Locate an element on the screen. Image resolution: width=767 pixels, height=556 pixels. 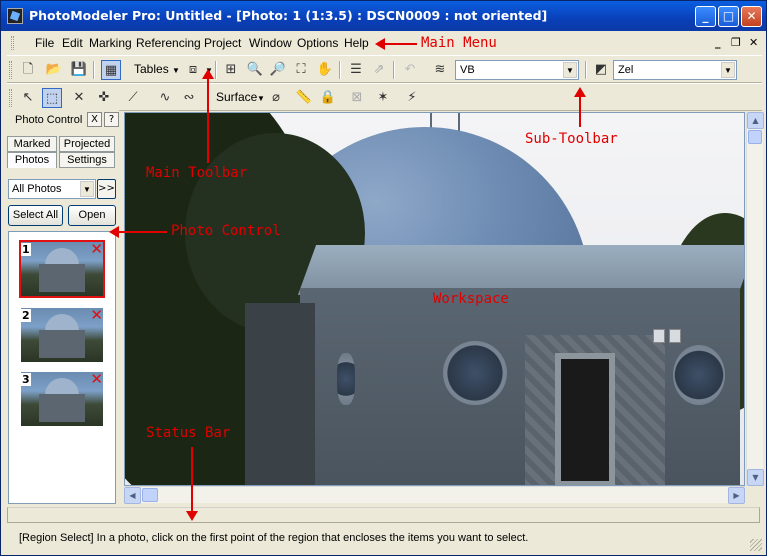
region-select-icon: ⬚ is located at coordinates (52, 98).